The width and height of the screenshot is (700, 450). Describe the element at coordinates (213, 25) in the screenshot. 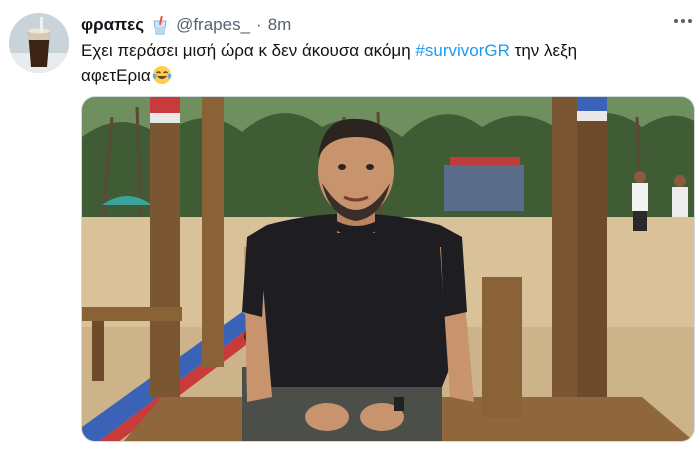

I see `user-handle: @frapes_` at that location.